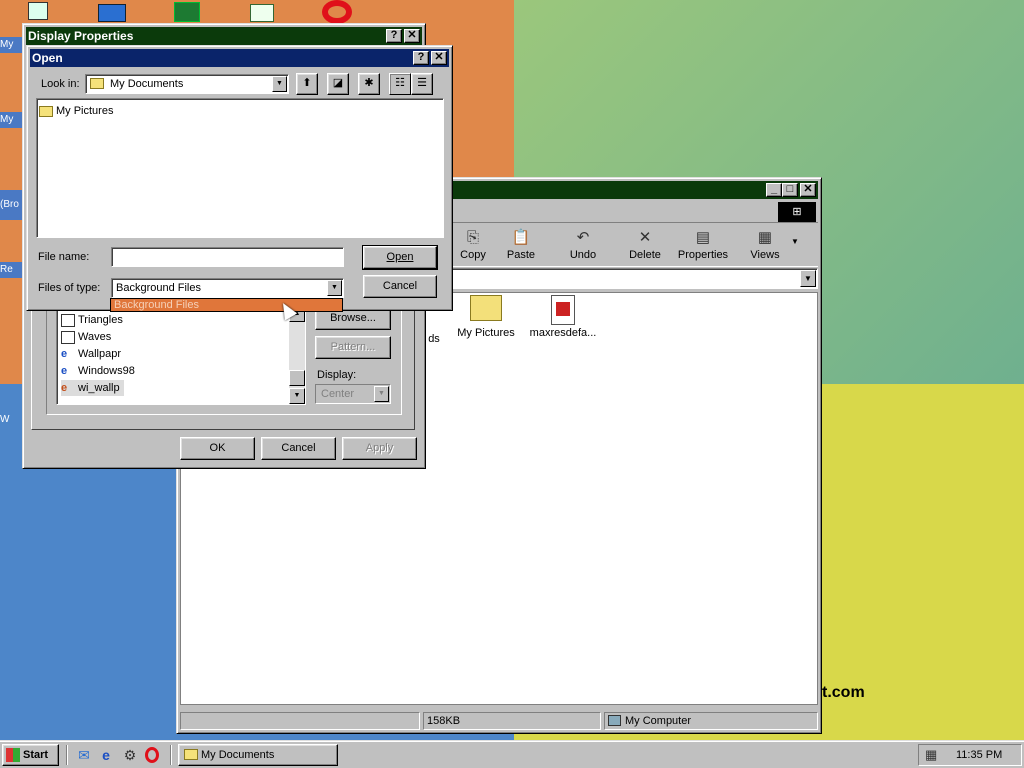 The height and width of the screenshot is (768, 1024). What do you see at coordinates (92, 388) in the screenshot?
I see `wallpaper-list-item-selected: e wi_wallp` at bounding box center [92, 388].